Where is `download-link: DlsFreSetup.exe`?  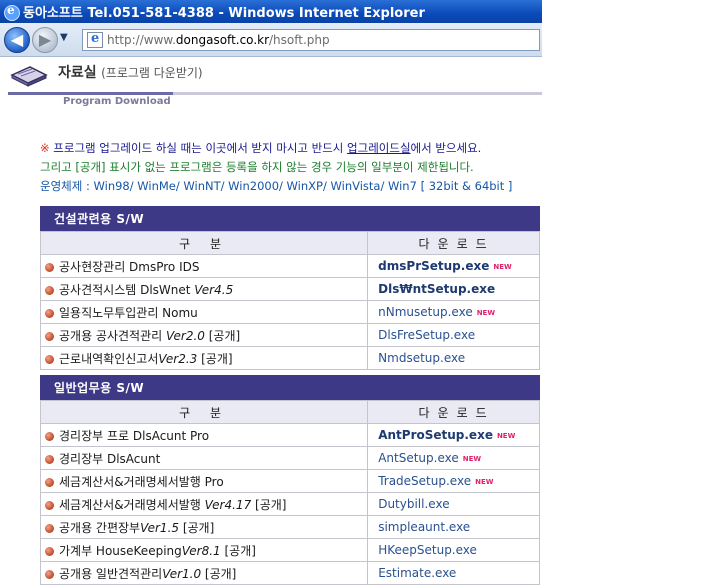
download-link: DlsFreSetup.exe is located at coordinates (426, 335).